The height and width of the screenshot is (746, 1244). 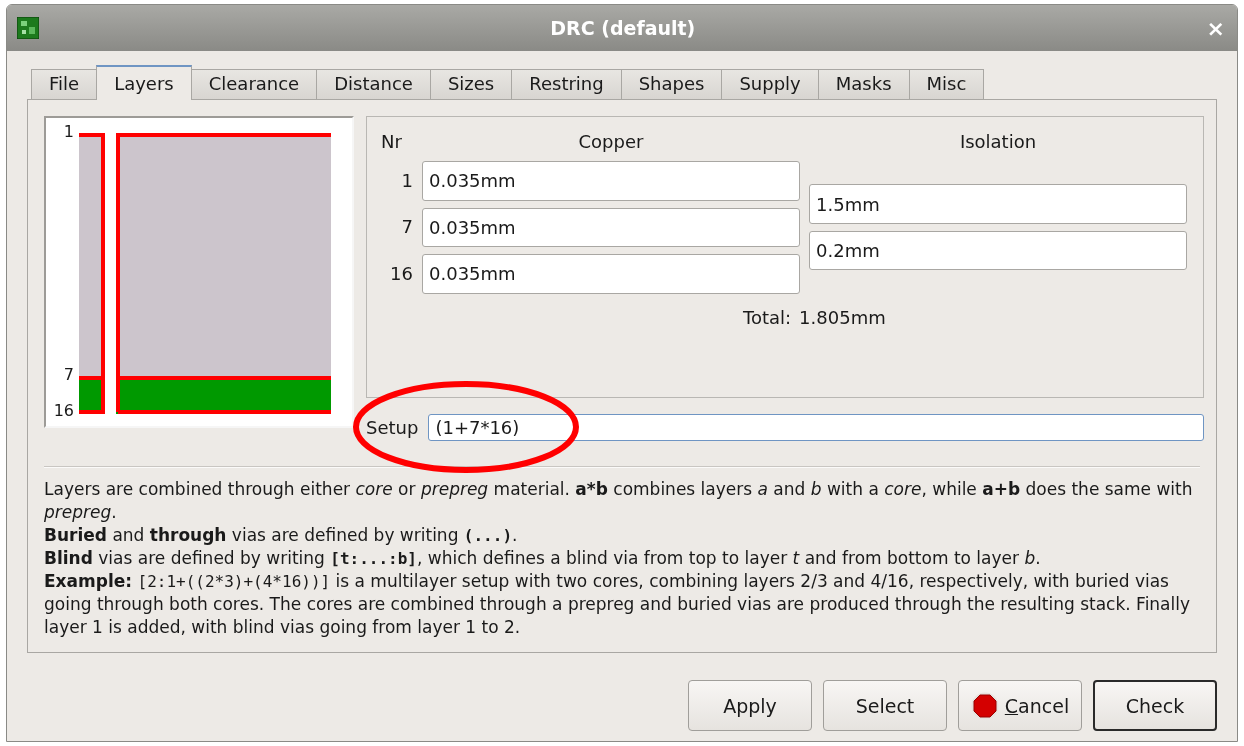 I want to click on column-header: Copper, so click(x=611, y=142).